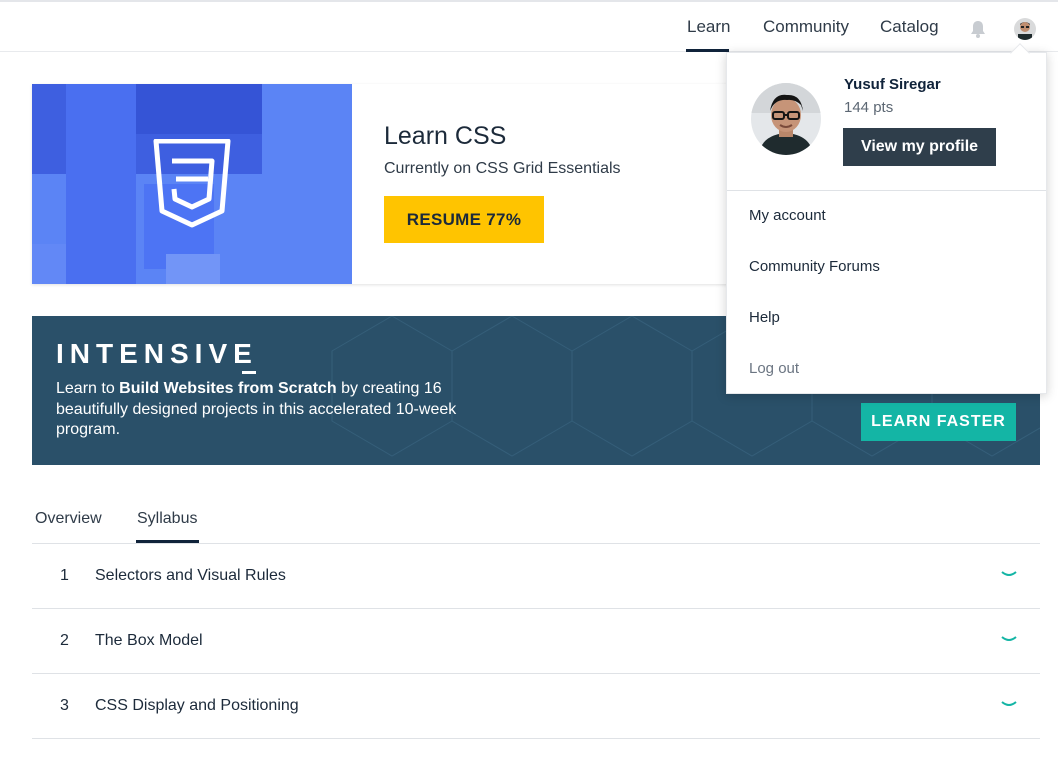 Image resolution: width=1058 pixels, height=757 pixels. I want to click on menu-item-my-account: My account, so click(787, 215).